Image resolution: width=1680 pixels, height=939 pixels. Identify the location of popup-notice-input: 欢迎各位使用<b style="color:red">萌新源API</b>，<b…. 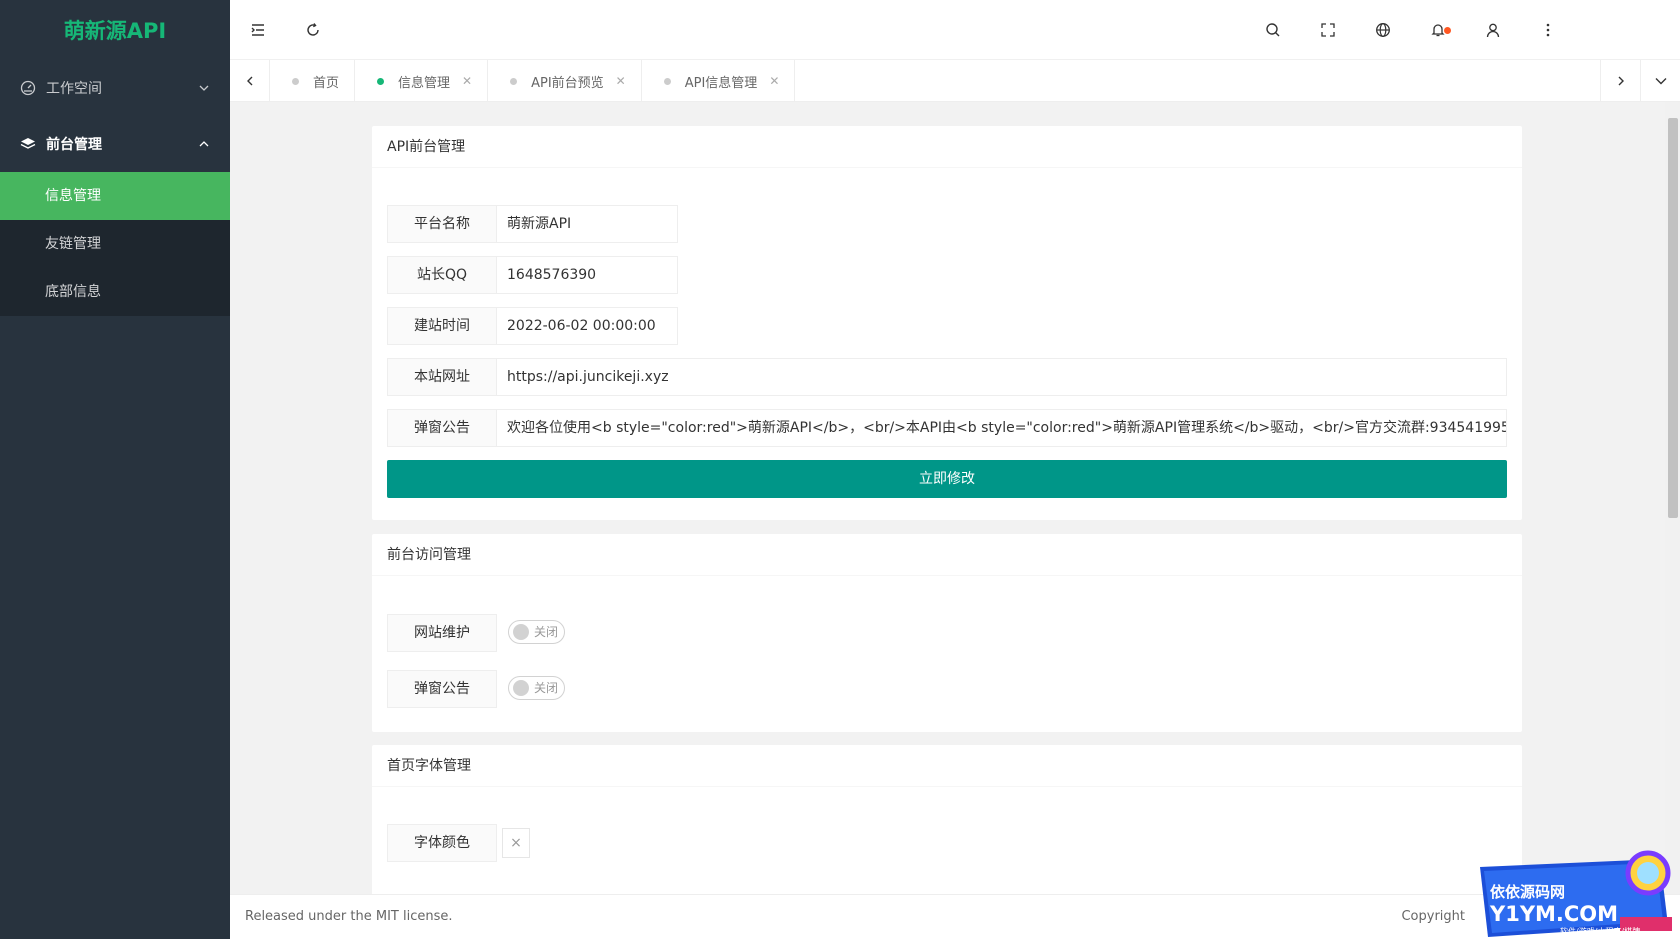
(1002, 428).